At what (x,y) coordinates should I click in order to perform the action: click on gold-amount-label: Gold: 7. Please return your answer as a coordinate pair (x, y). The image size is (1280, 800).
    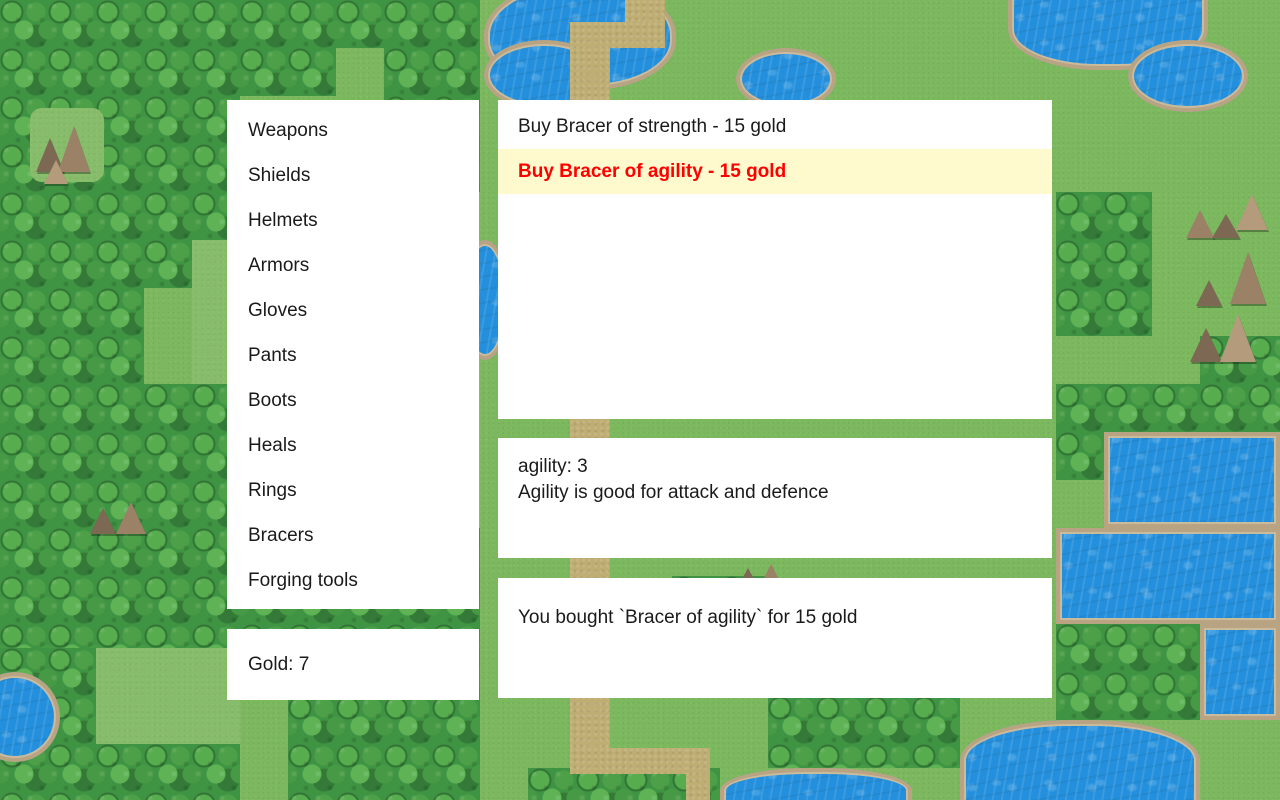
    Looking at the image, I should click on (279, 664).